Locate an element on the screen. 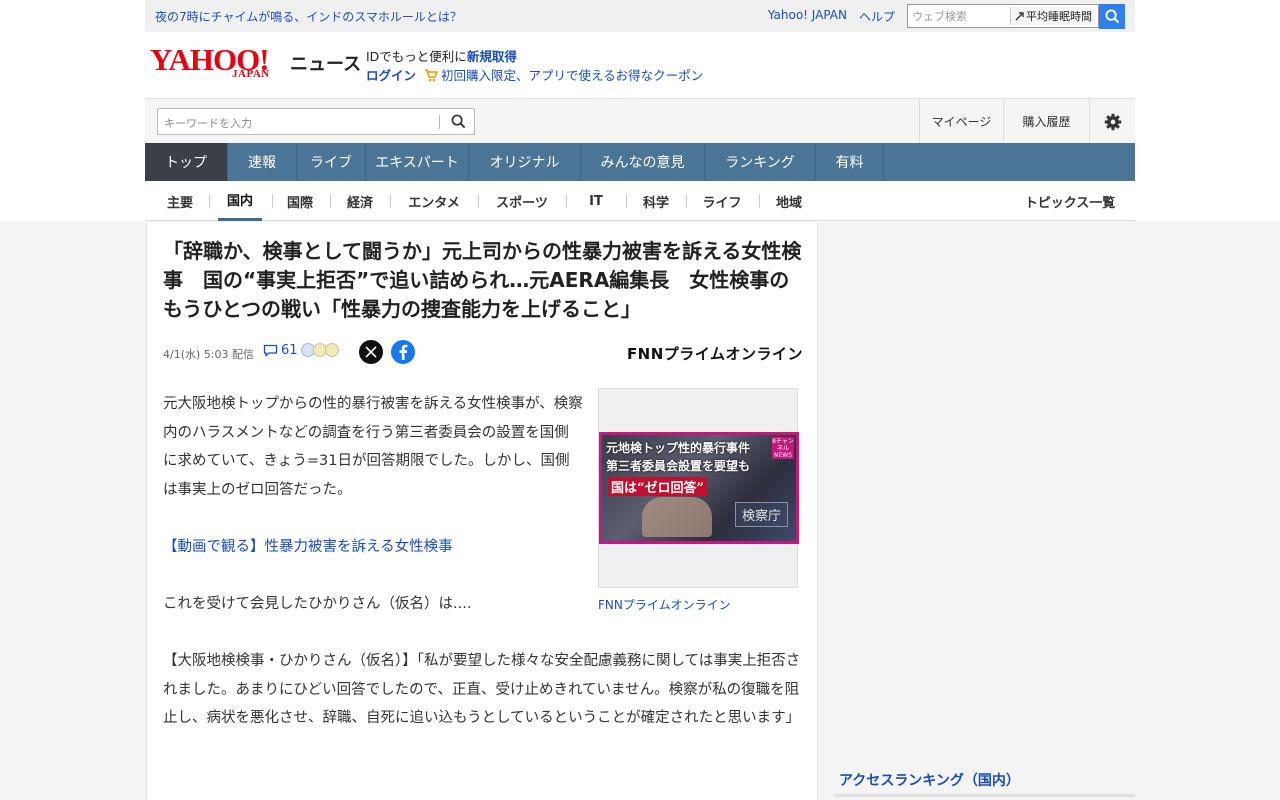  main-nav: トップ 速報 ライブ エキスパート オリジナル みんなの意見 ランキング 有料 is located at coordinates (640, 162).